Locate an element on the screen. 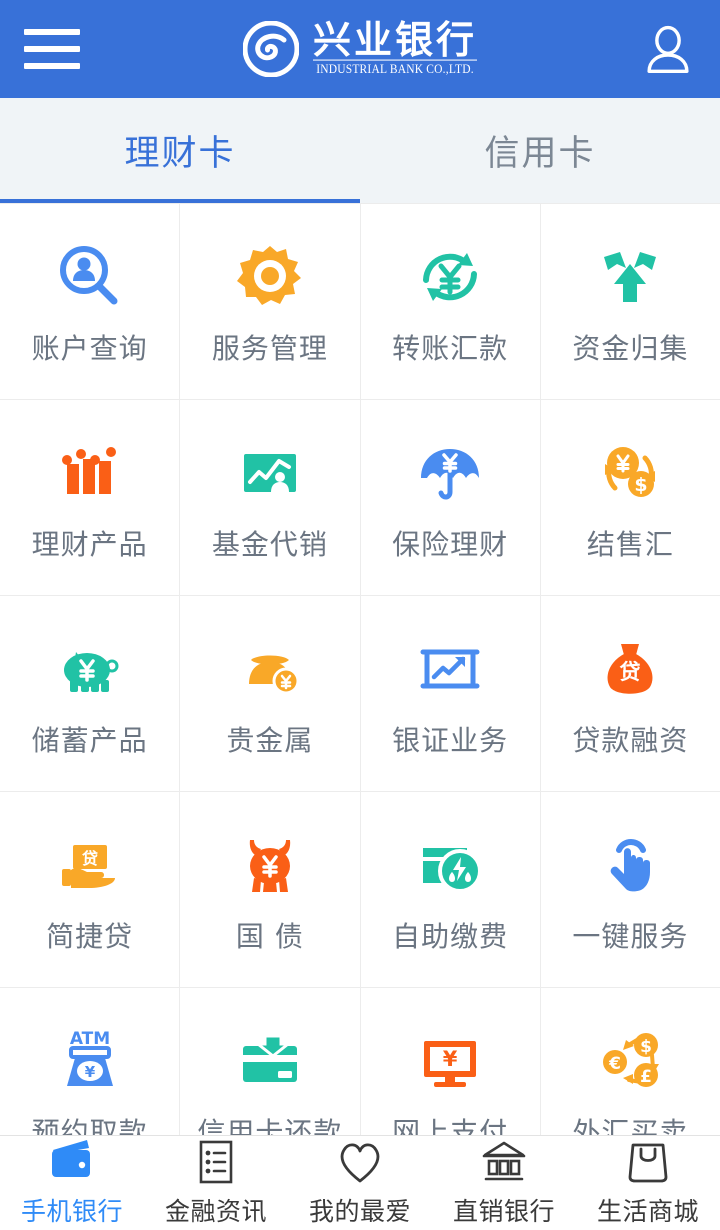  atm-withdrawal-icon: ATM ¥ is located at coordinates (90, 1061).